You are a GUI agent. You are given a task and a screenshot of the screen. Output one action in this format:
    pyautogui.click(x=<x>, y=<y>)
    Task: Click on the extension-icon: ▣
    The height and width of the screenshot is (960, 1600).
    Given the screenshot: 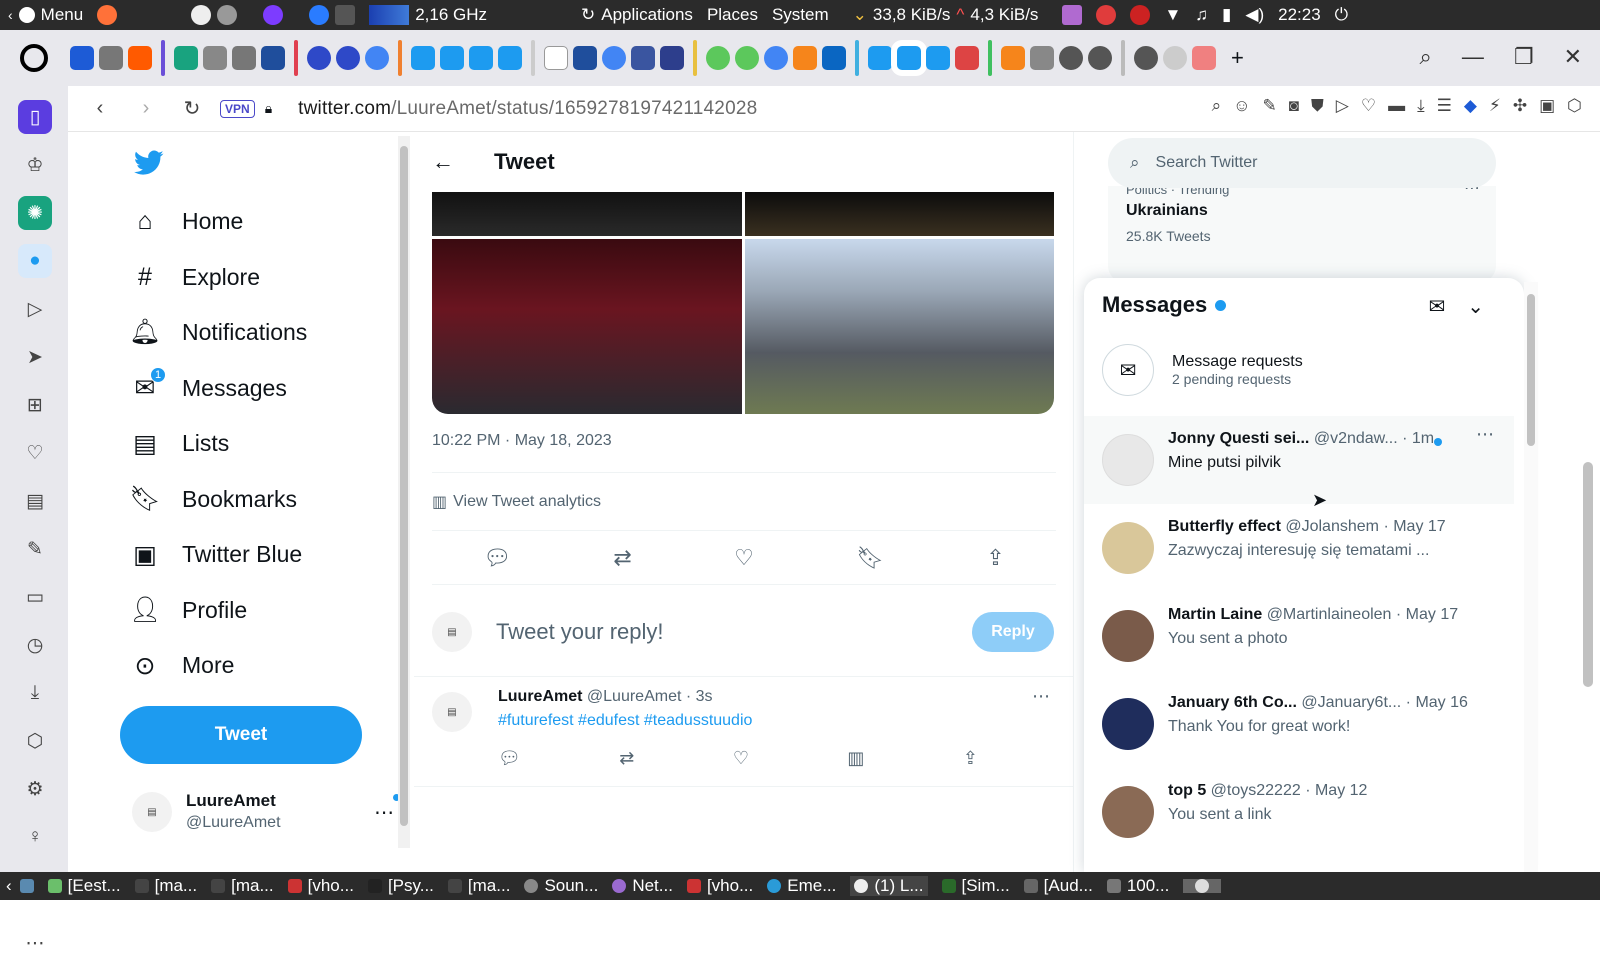 What is the action you would take?
    pyautogui.click(x=1547, y=106)
    